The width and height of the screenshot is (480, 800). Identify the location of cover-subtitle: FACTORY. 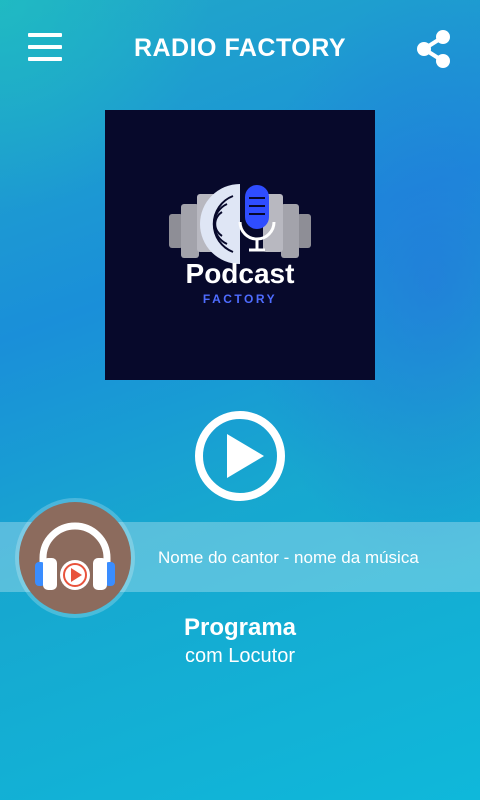
(240, 299).